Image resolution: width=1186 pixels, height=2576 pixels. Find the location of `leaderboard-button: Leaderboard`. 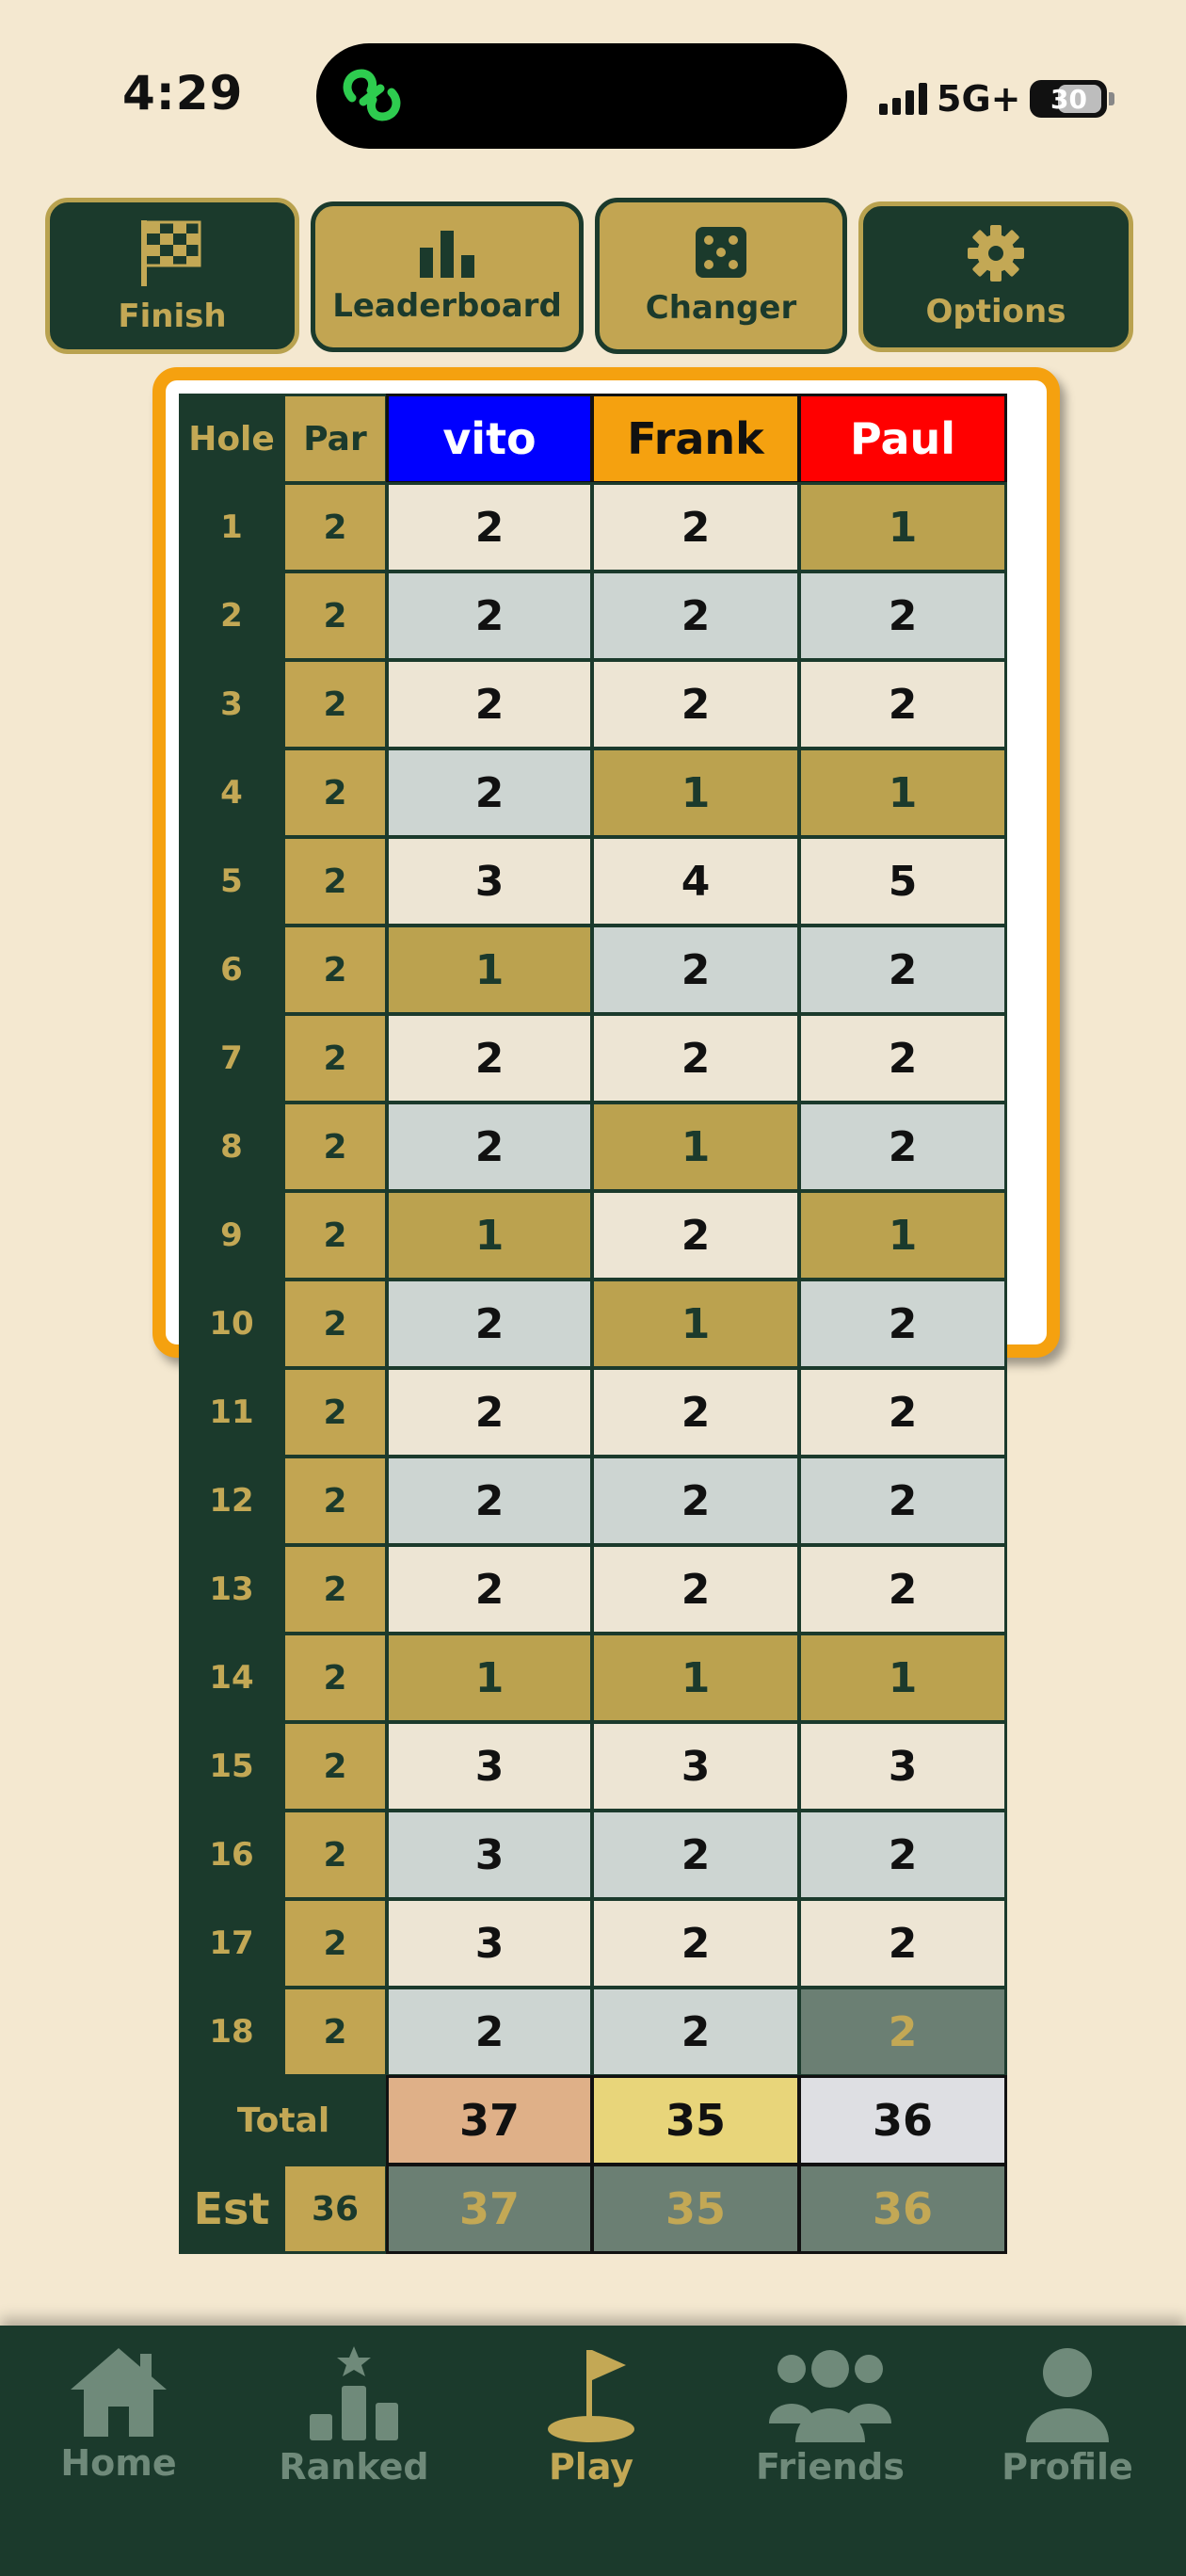

leaderboard-button: Leaderboard is located at coordinates (447, 276).